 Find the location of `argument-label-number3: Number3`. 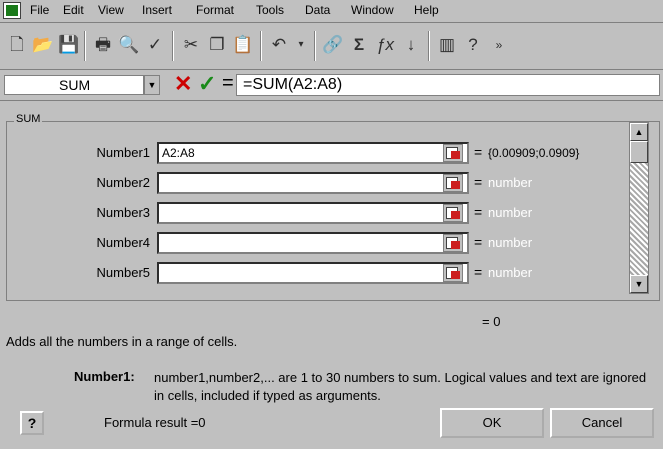

argument-label-number3: Number3 is located at coordinates (123, 212).